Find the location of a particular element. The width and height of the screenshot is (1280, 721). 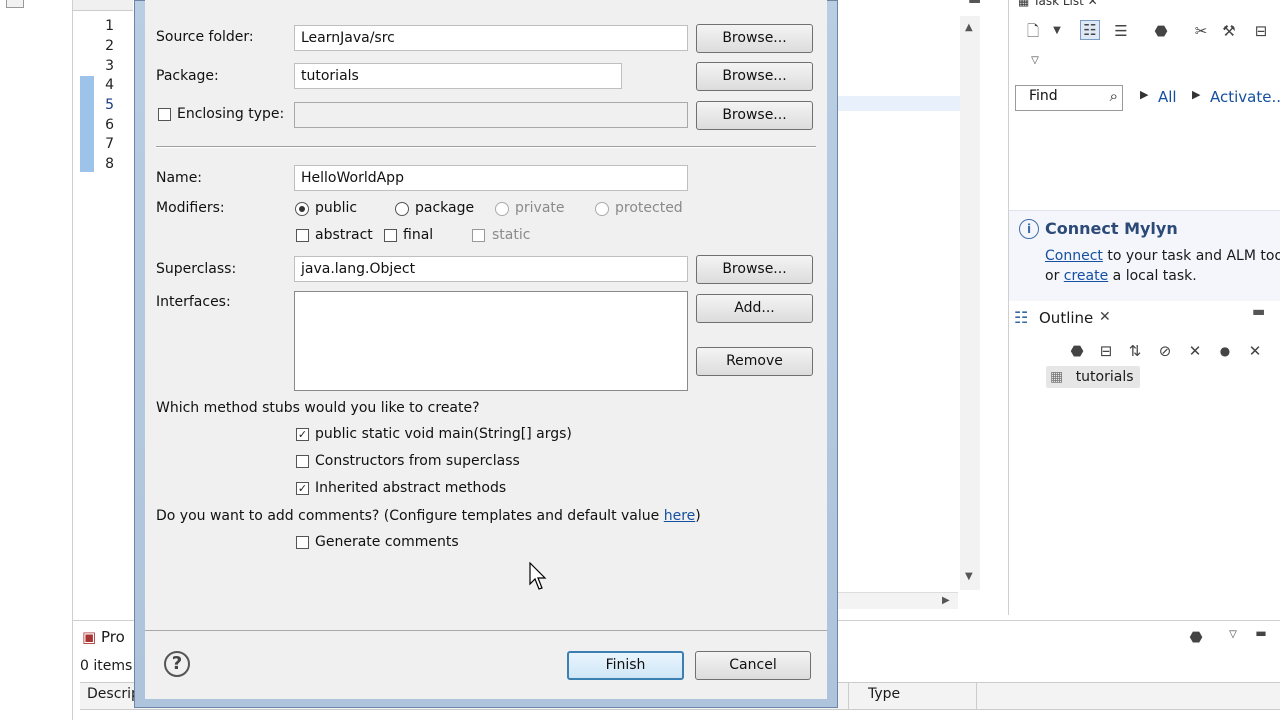

source-folder-field: LearnJava/src is located at coordinates (491, 38).